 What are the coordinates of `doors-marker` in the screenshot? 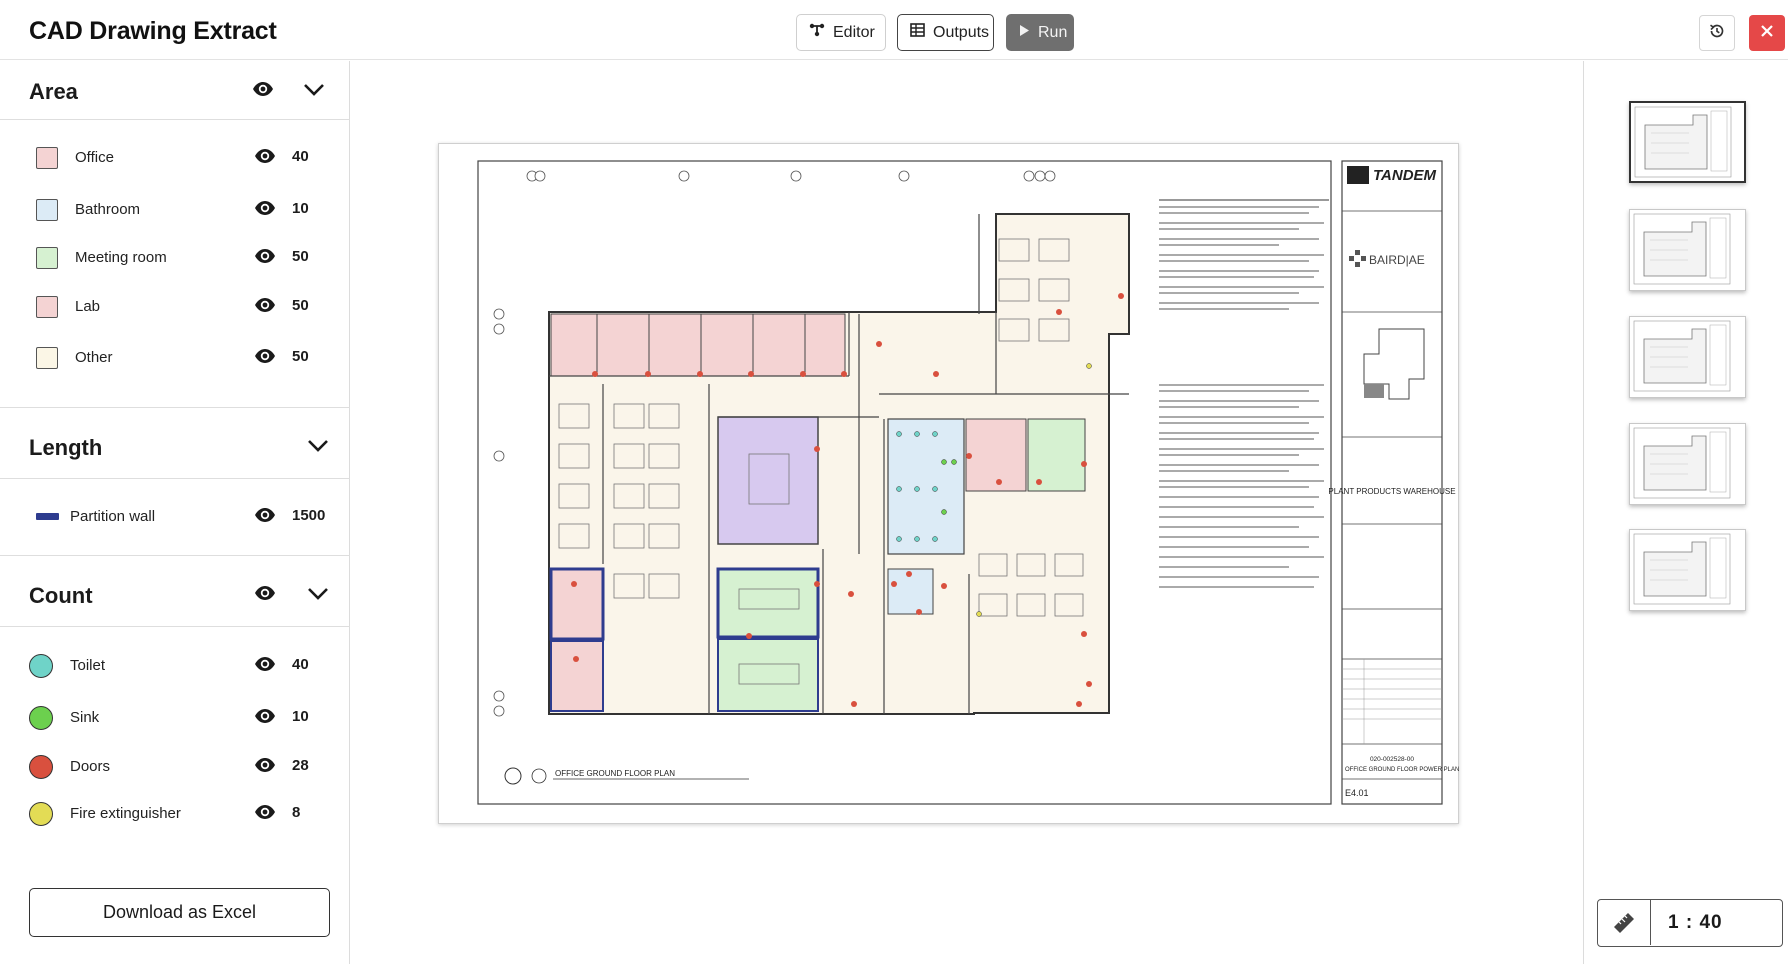 It's located at (41, 767).